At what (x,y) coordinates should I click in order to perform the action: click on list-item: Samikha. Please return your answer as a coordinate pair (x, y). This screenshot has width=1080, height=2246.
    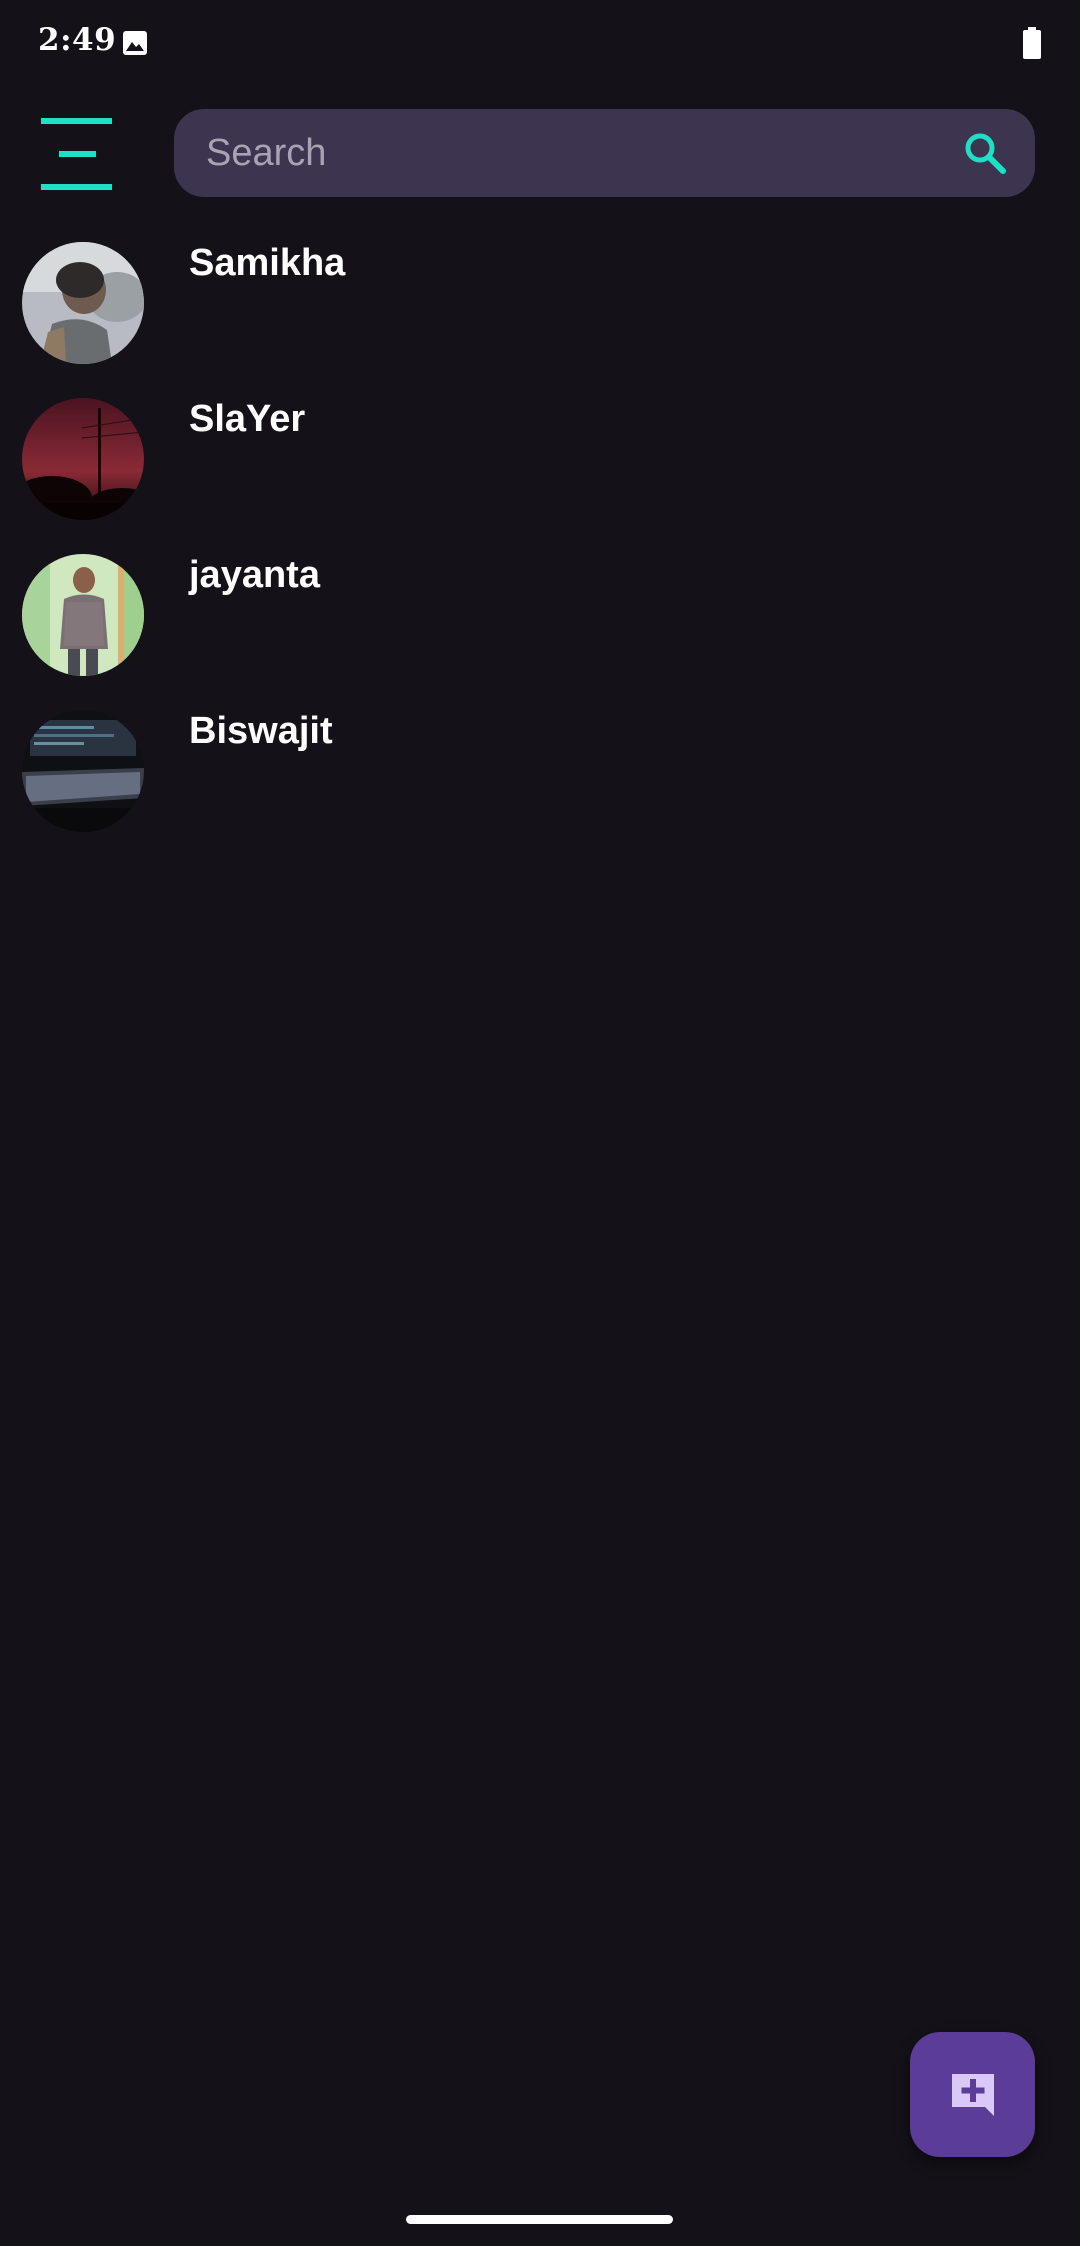
    Looking at the image, I should click on (540, 314).